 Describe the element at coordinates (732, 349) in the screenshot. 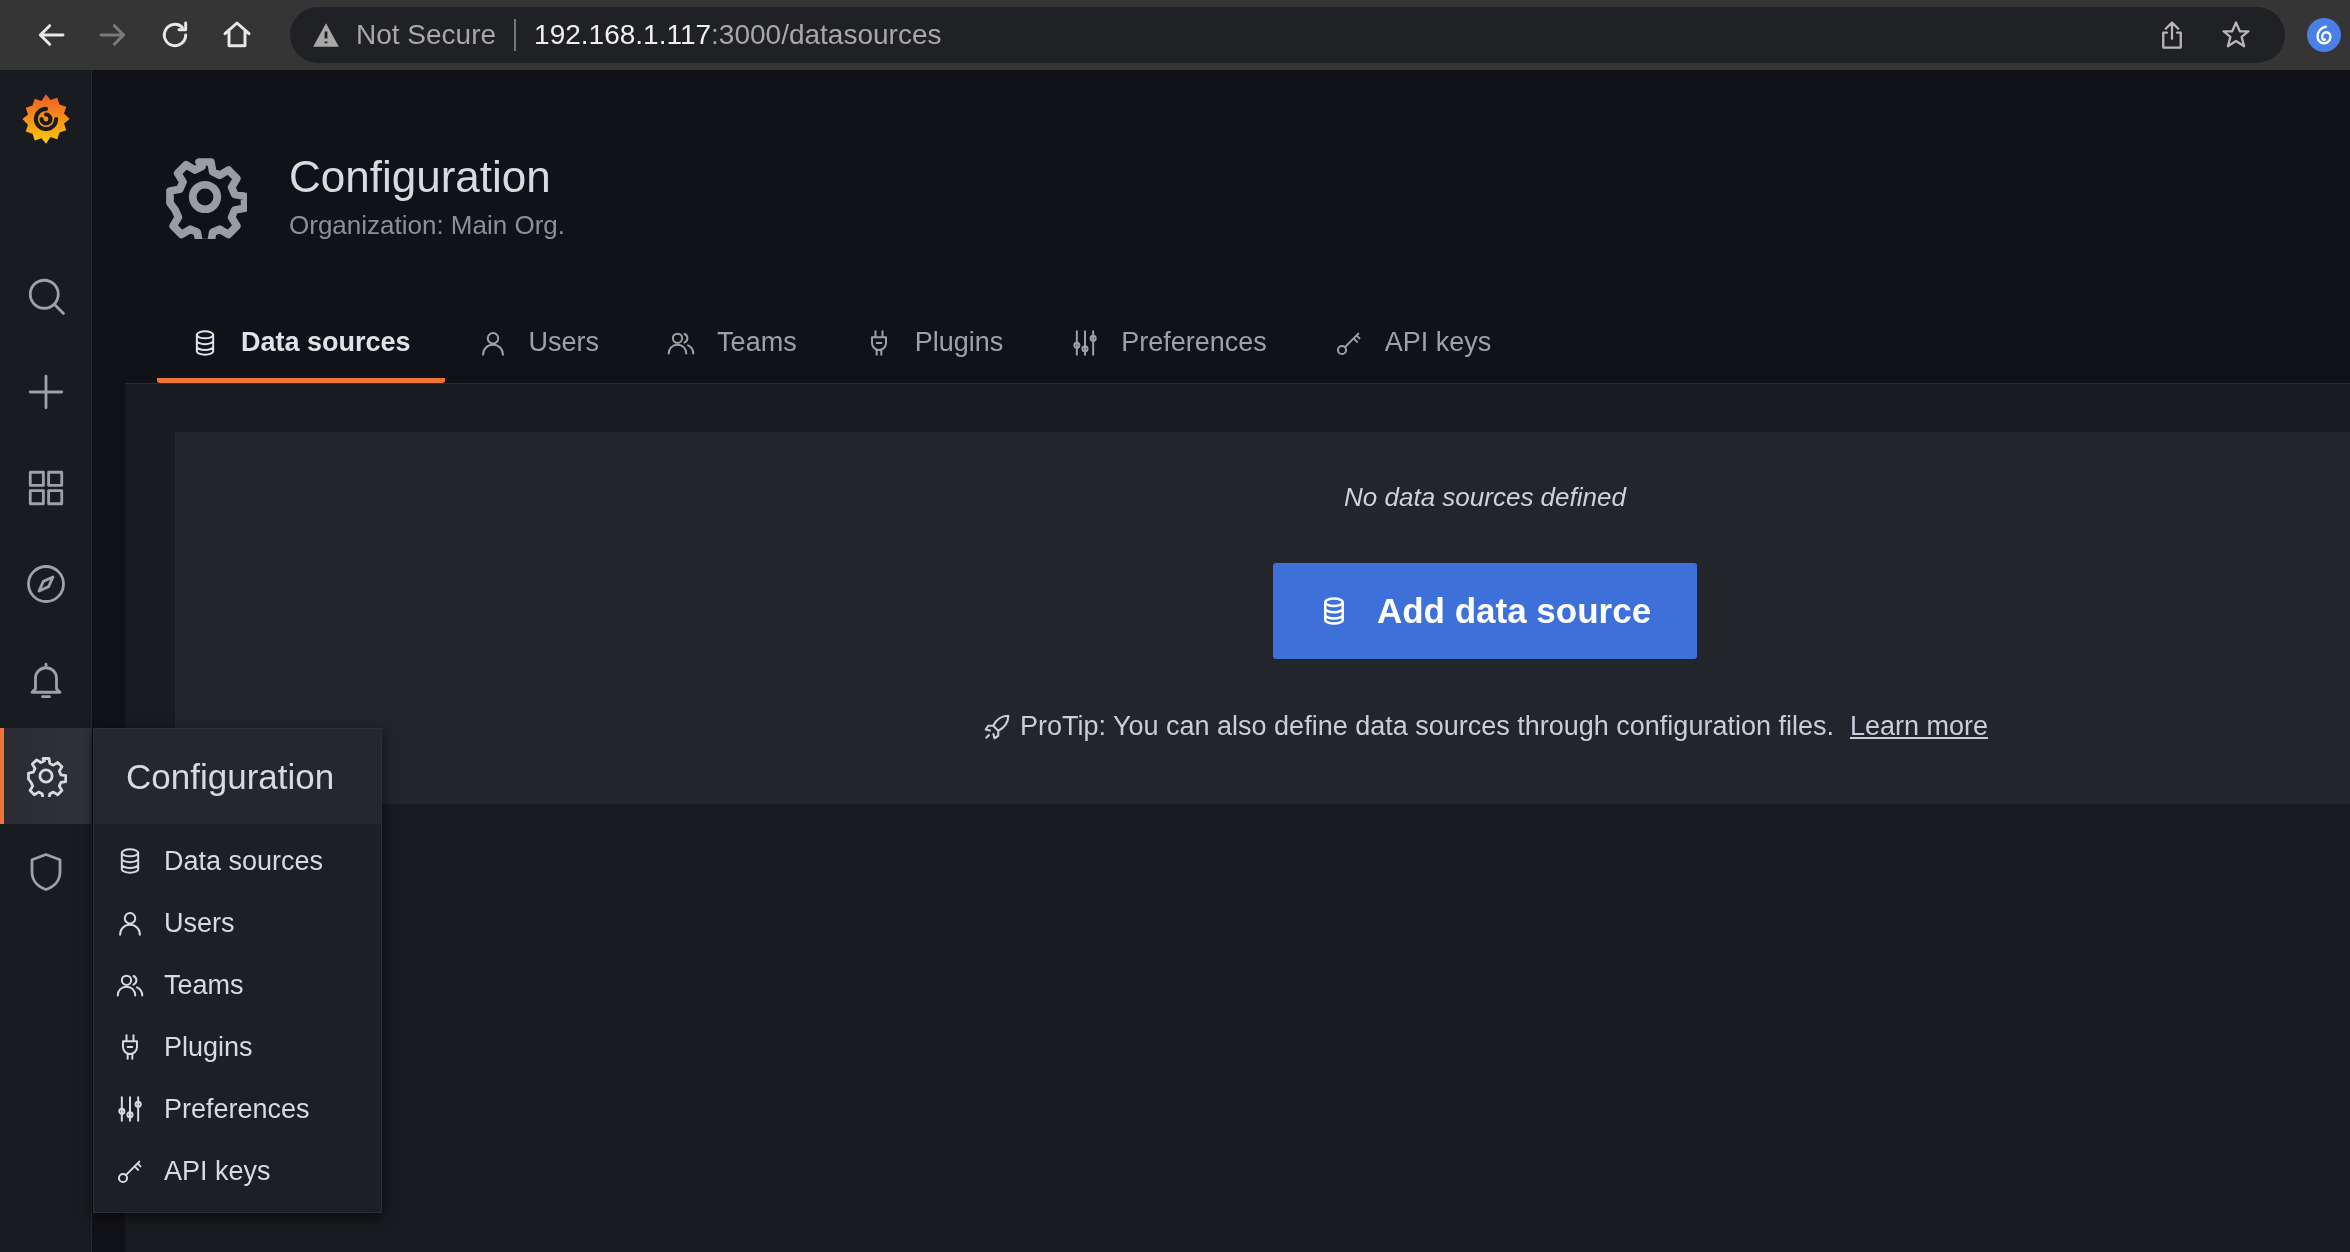

I see `tab: Teams` at that location.